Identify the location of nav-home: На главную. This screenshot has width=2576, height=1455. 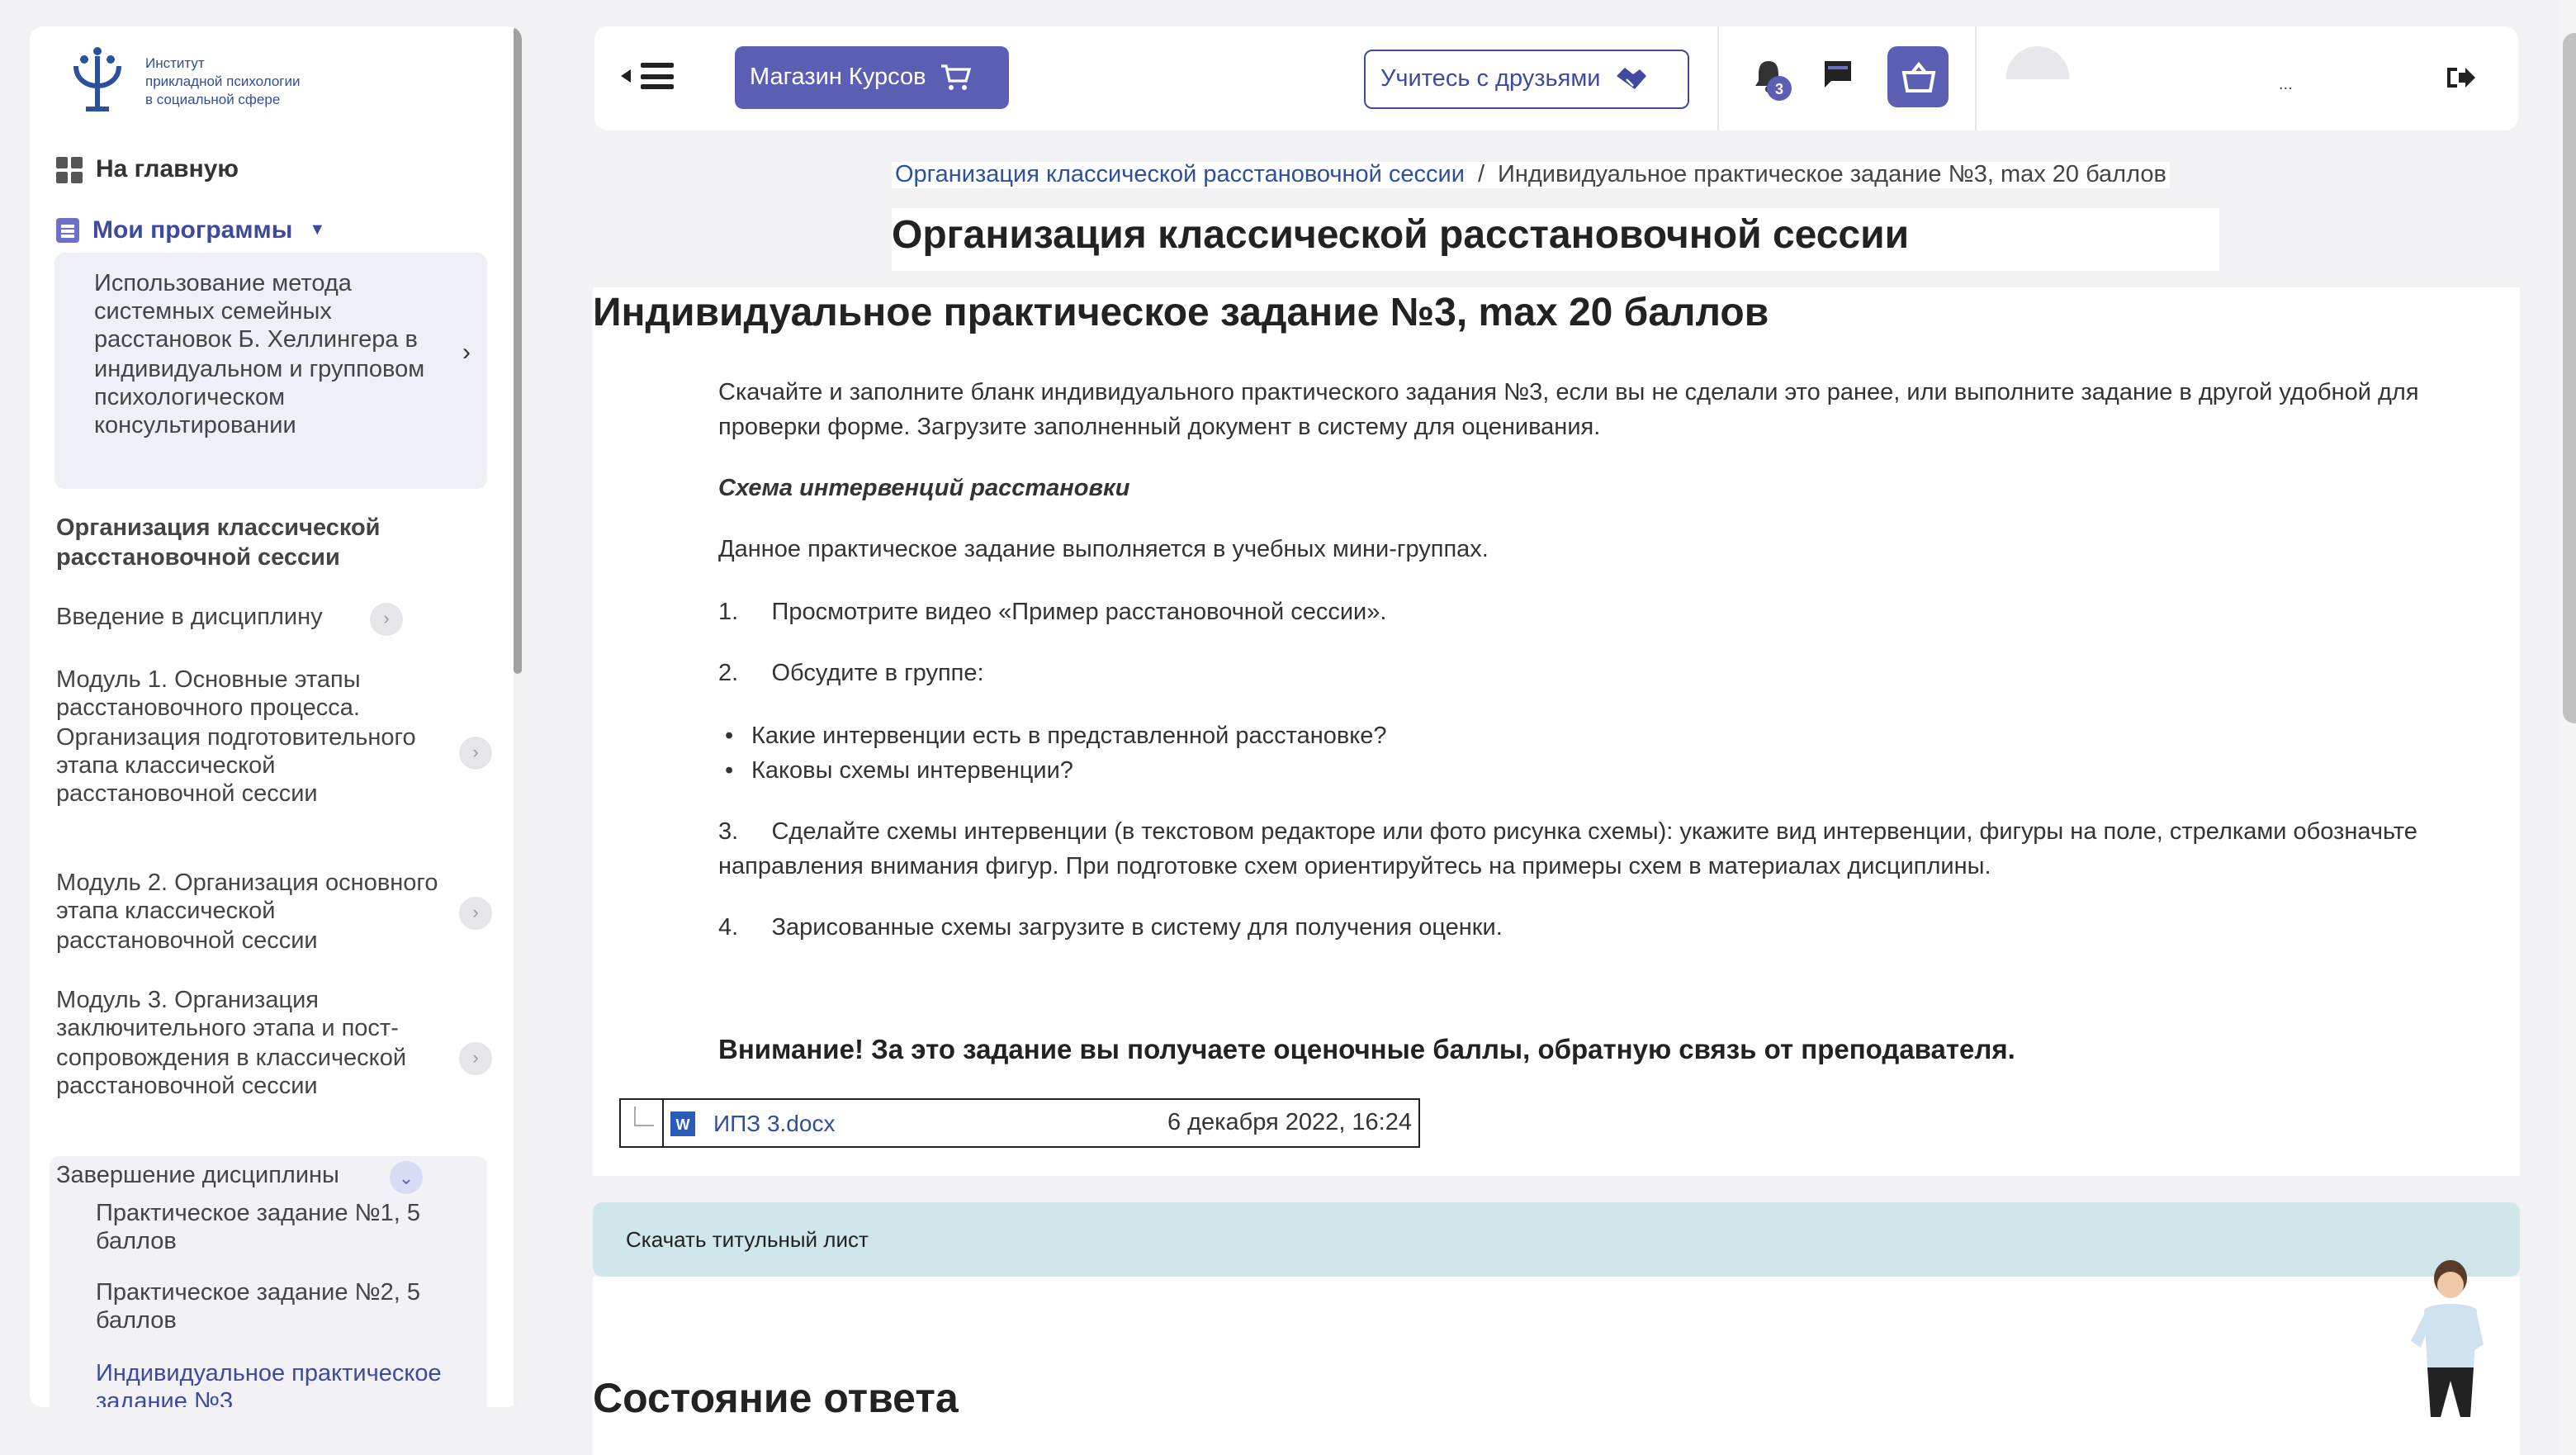
(147, 169).